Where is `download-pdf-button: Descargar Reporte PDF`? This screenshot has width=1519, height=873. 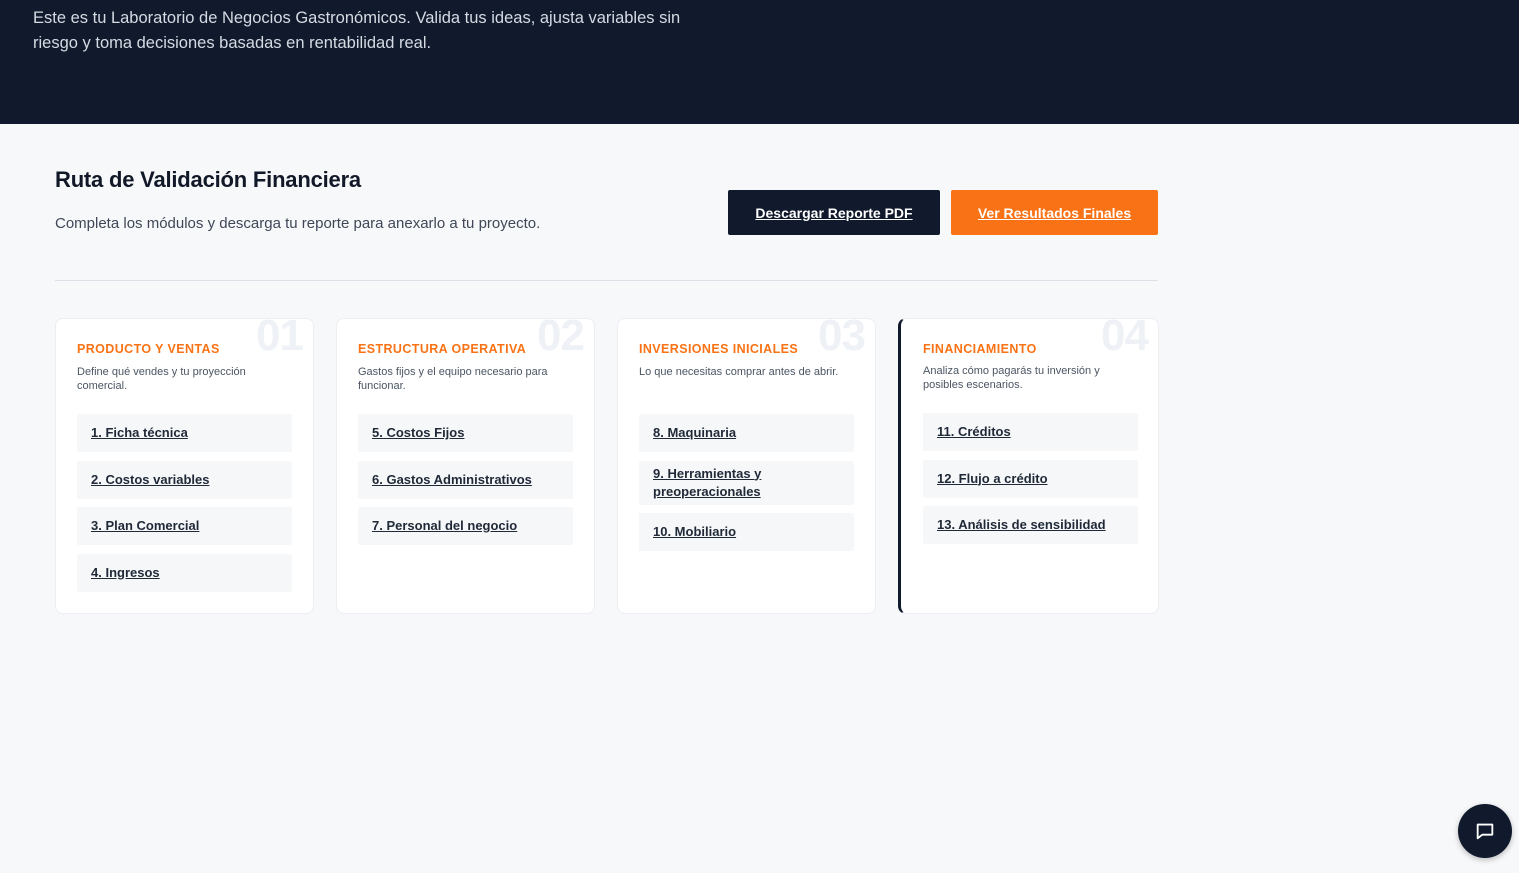
download-pdf-button: Descargar Reporte PDF is located at coordinates (834, 212).